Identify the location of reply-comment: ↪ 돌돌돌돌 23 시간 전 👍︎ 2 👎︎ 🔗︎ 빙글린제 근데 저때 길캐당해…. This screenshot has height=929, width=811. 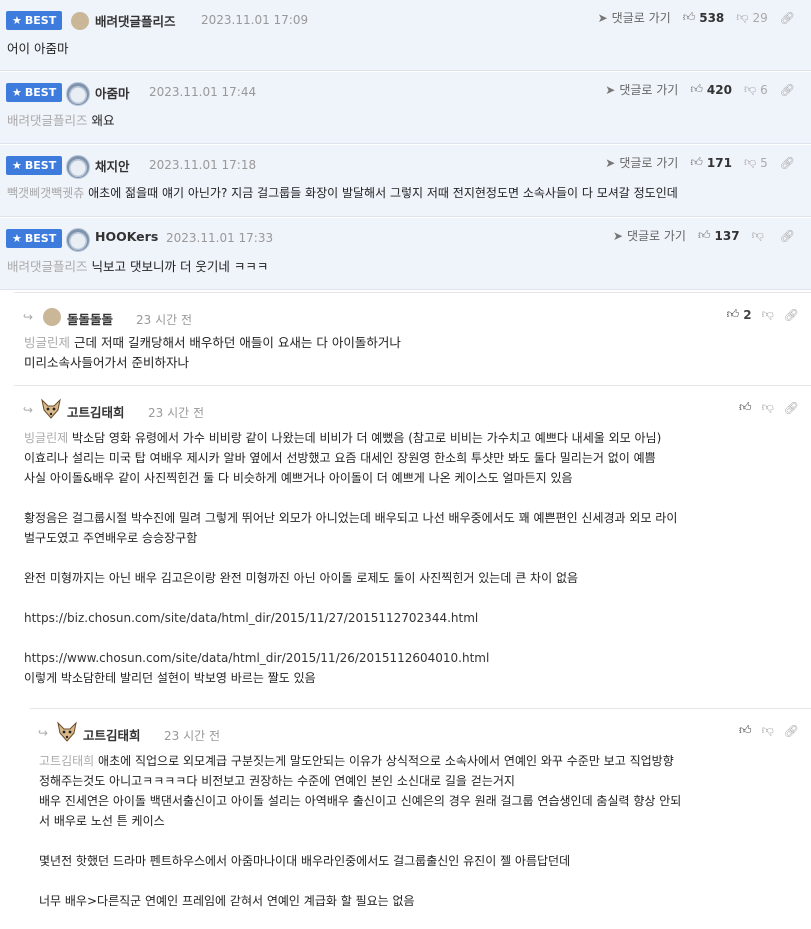
(412, 338).